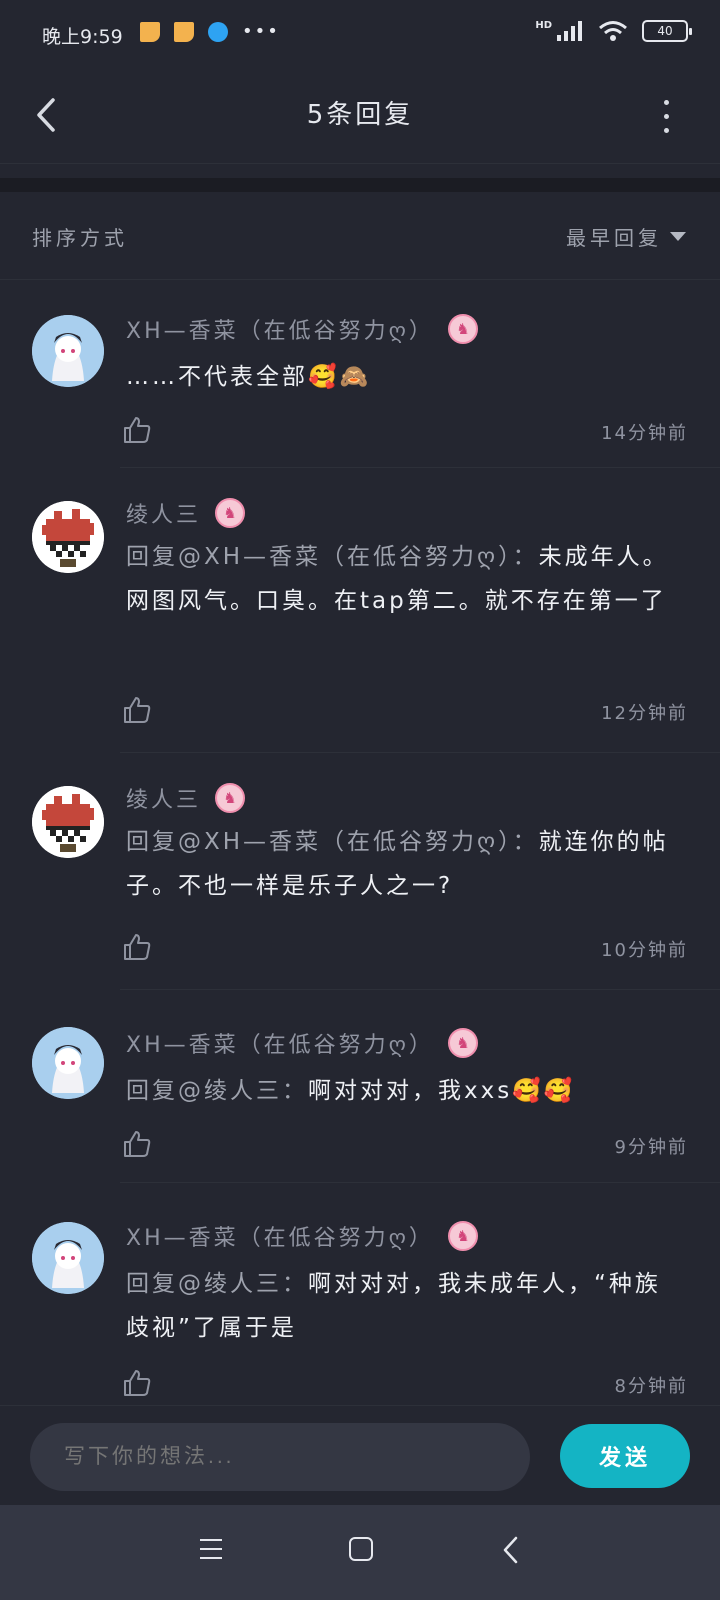 Image resolution: width=720 pixels, height=1600 pixels. Describe the element at coordinates (211, 1549) in the screenshot. I see `recent-apps-button` at that location.